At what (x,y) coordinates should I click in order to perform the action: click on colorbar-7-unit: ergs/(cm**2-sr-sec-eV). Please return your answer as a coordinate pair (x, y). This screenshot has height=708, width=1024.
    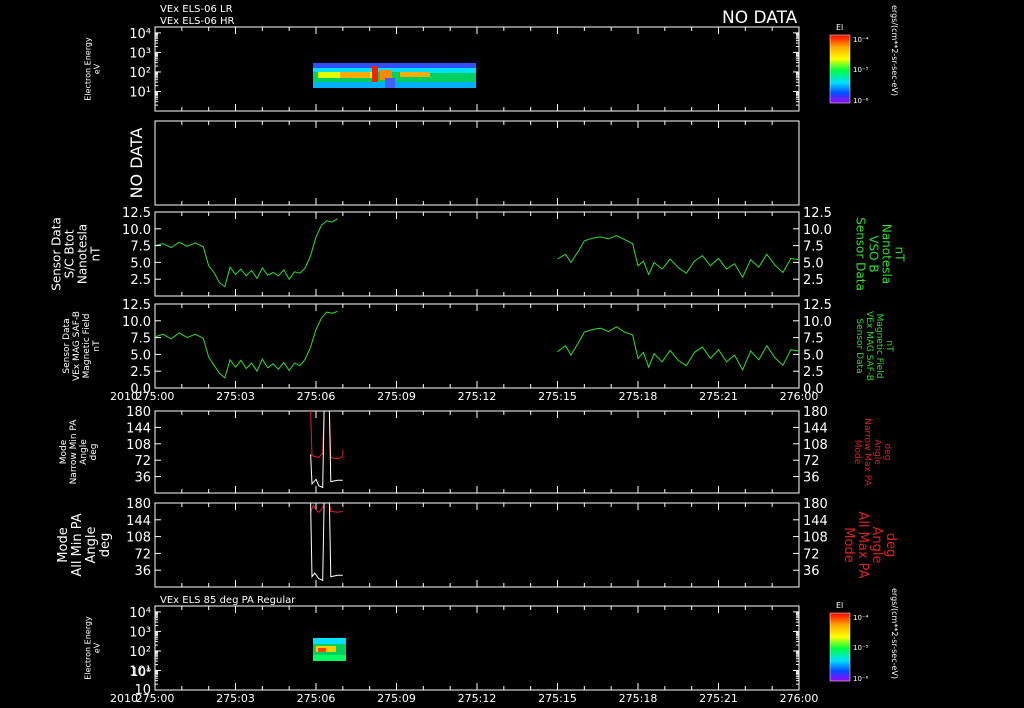
    Looking at the image, I should click on (894, 633).